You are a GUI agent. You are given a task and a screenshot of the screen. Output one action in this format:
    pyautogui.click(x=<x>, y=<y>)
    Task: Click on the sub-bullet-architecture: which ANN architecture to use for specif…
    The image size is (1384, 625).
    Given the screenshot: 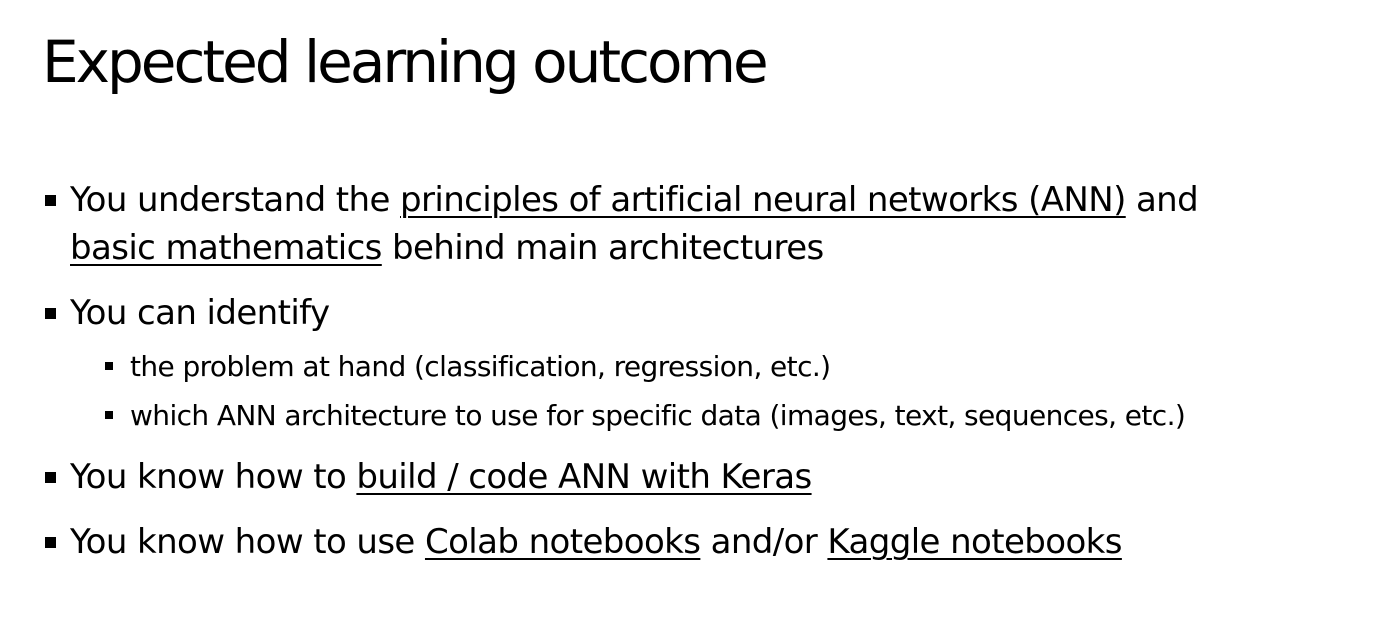 What is the action you would take?
    pyautogui.click(x=645, y=416)
    